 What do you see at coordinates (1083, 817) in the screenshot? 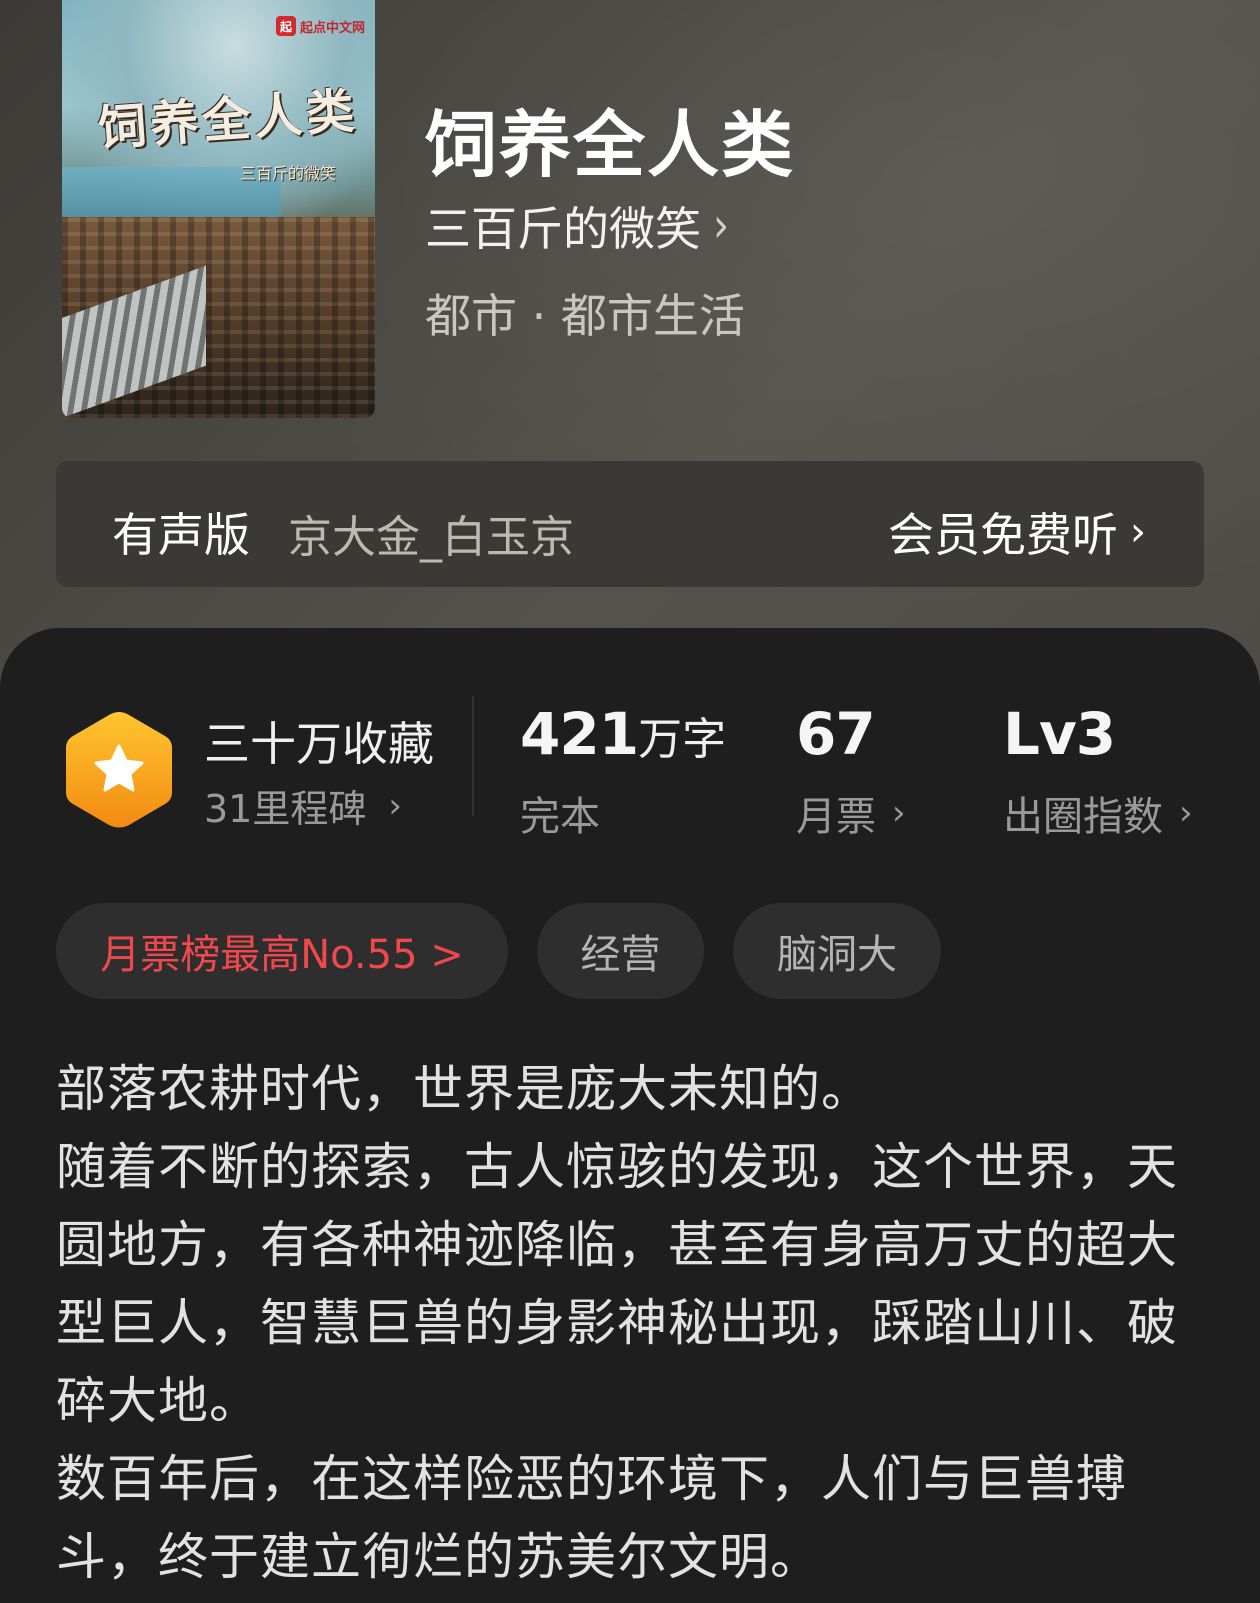
I see `popularity-index-label: 出圈指数` at bounding box center [1083, 817].